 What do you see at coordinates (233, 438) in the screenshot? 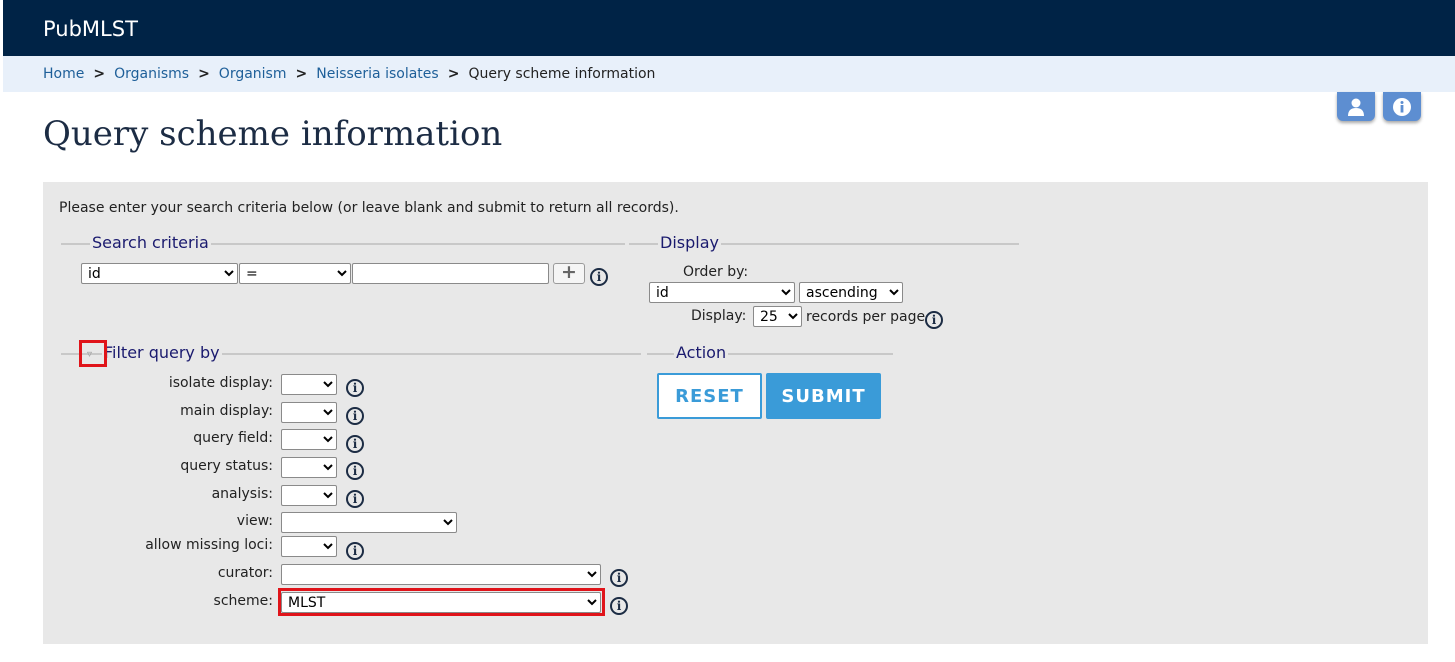
I see `filter-label-query-field: query field:` at bounding box center [233, 438].